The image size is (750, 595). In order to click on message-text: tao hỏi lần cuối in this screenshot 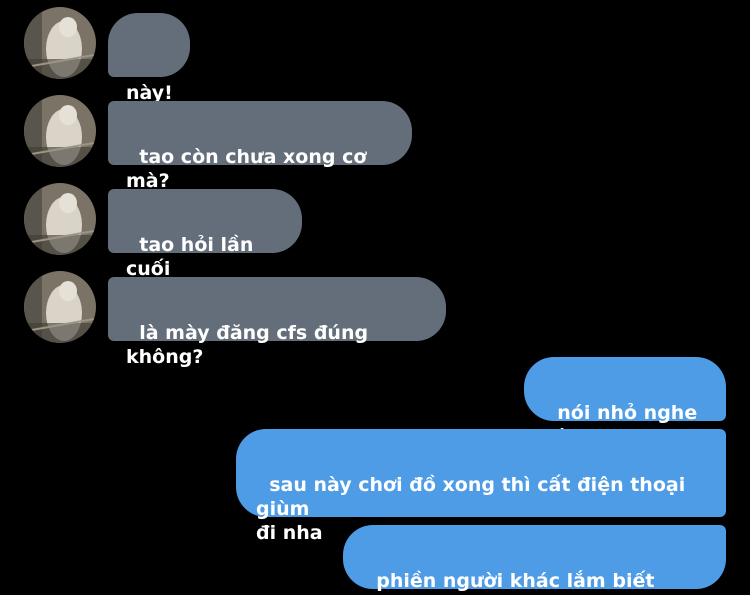, I will do `click(193, 257)`.